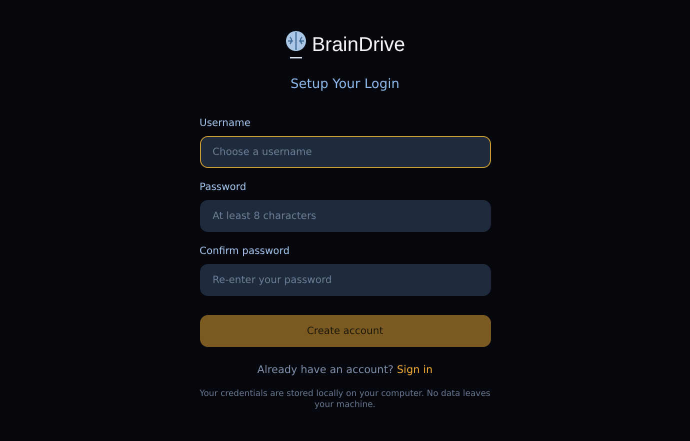  Describe the element at coordinates (359, 45) in the screenshot. I see `brand-name: BrainDrive` at that location.